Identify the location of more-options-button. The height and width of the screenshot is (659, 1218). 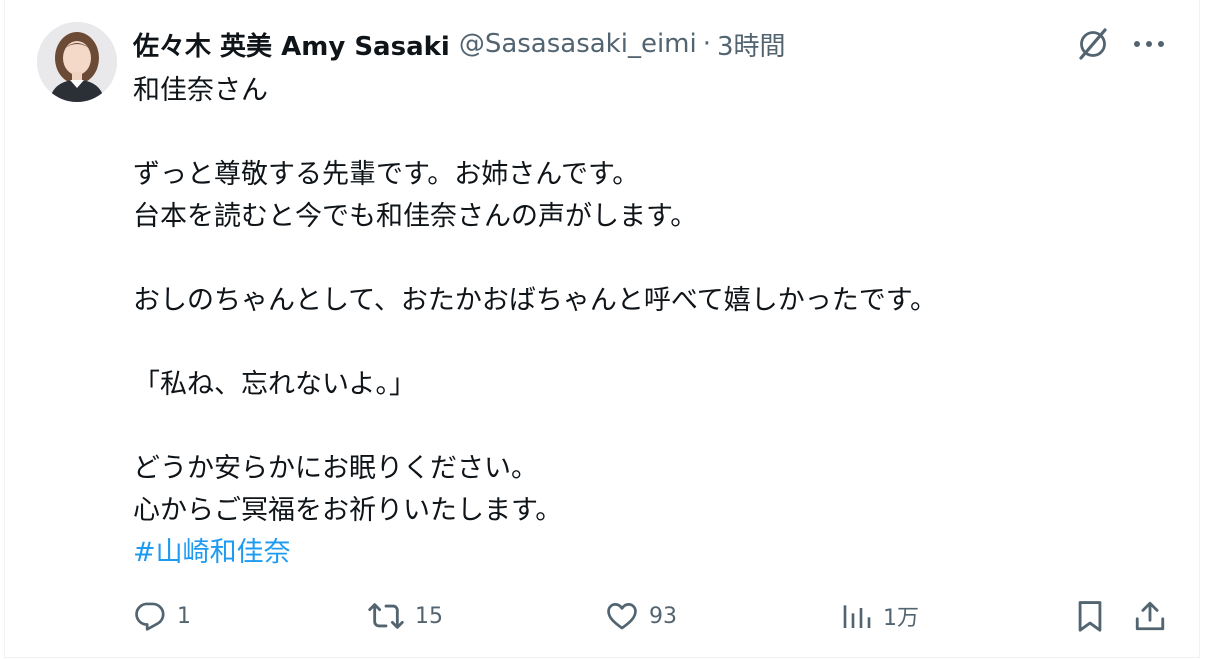
(1149, 44).